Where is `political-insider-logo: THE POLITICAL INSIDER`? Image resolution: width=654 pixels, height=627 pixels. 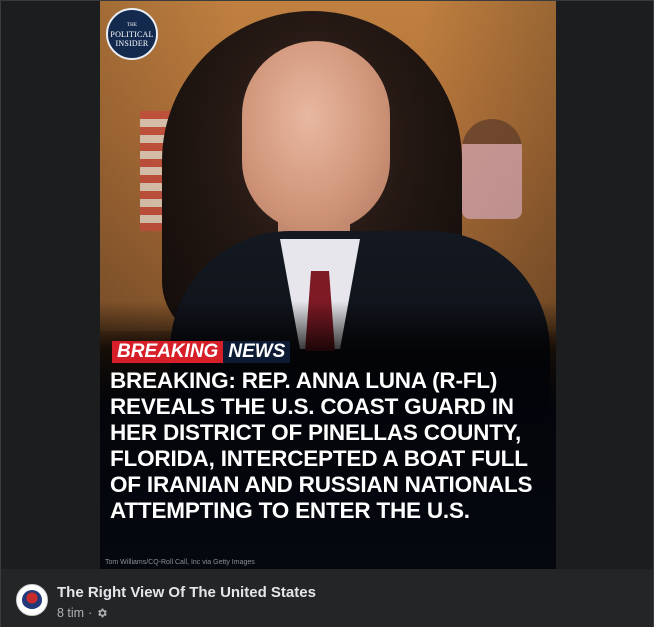 political-insider-logo: THE POLITICAL INSIDER is located at coordinates (132, 34).